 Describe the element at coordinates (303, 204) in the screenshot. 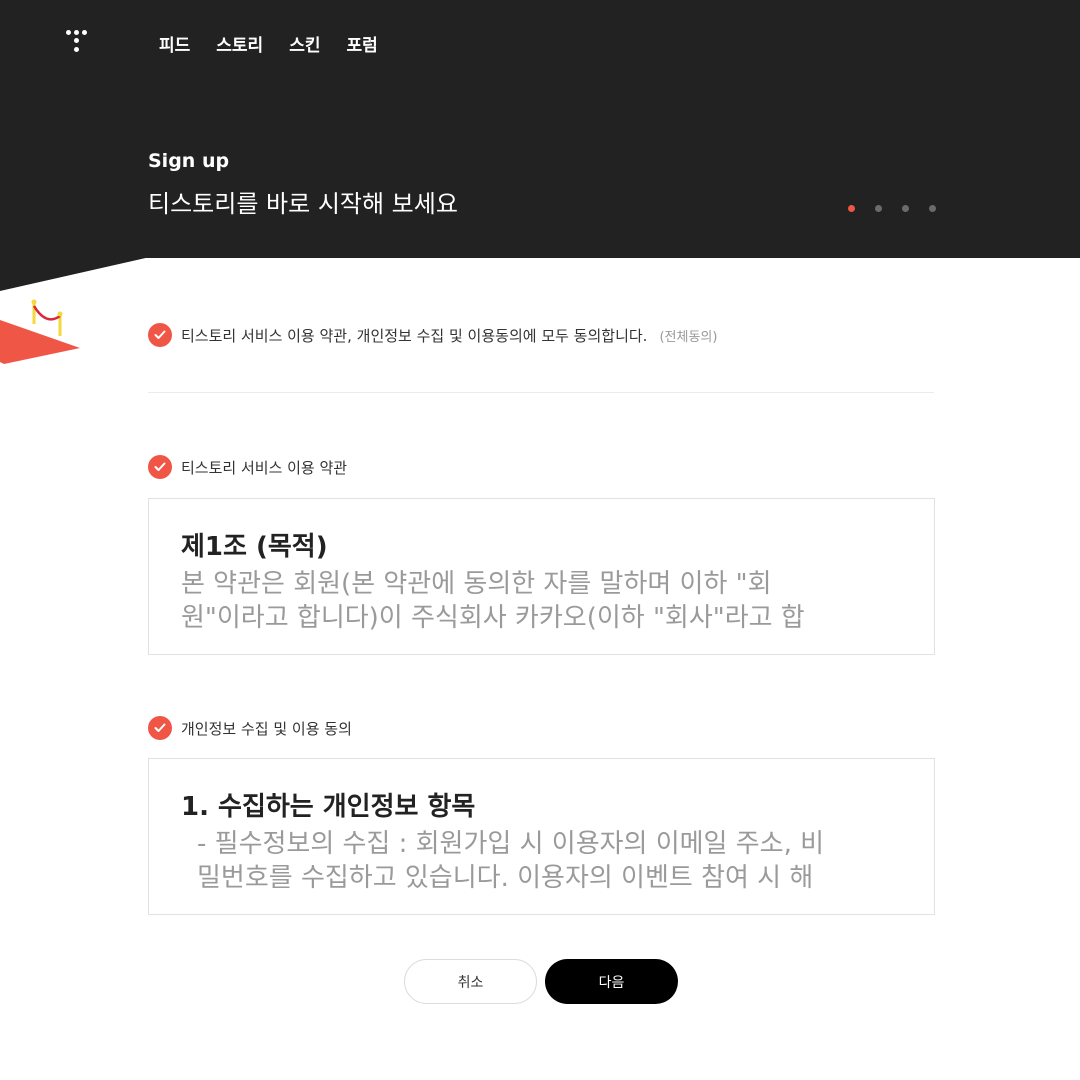

I see `page-title: 티스토리를 바로 시작해 보세요` at that location.